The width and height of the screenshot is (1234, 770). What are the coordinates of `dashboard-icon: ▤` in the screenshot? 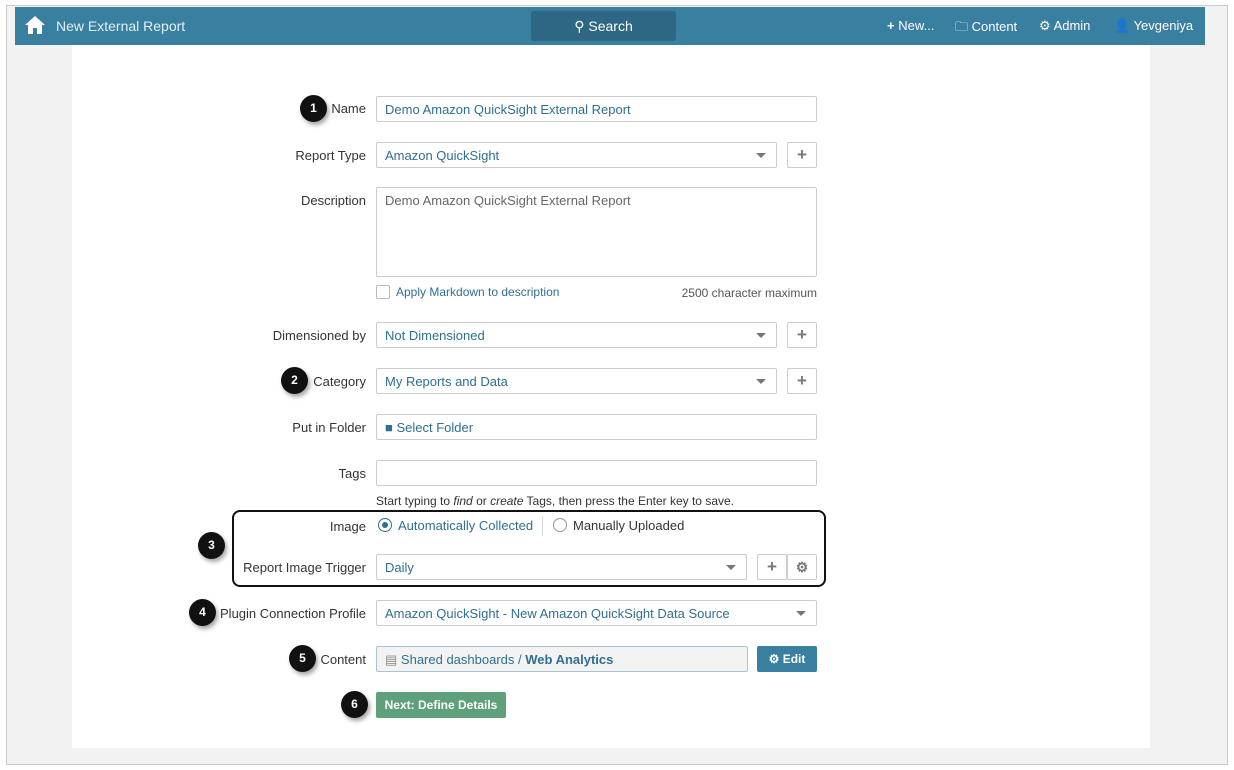 It's located at (391, 659).